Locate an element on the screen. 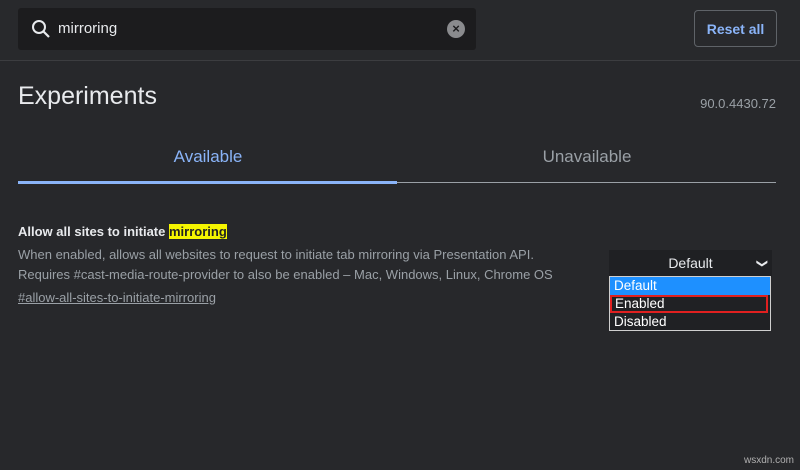 The height and width of the screenshot is (470, 800). experiment-link: #allow-all-sites-to-initiate-mirroring is located at coordinates (117, 297).